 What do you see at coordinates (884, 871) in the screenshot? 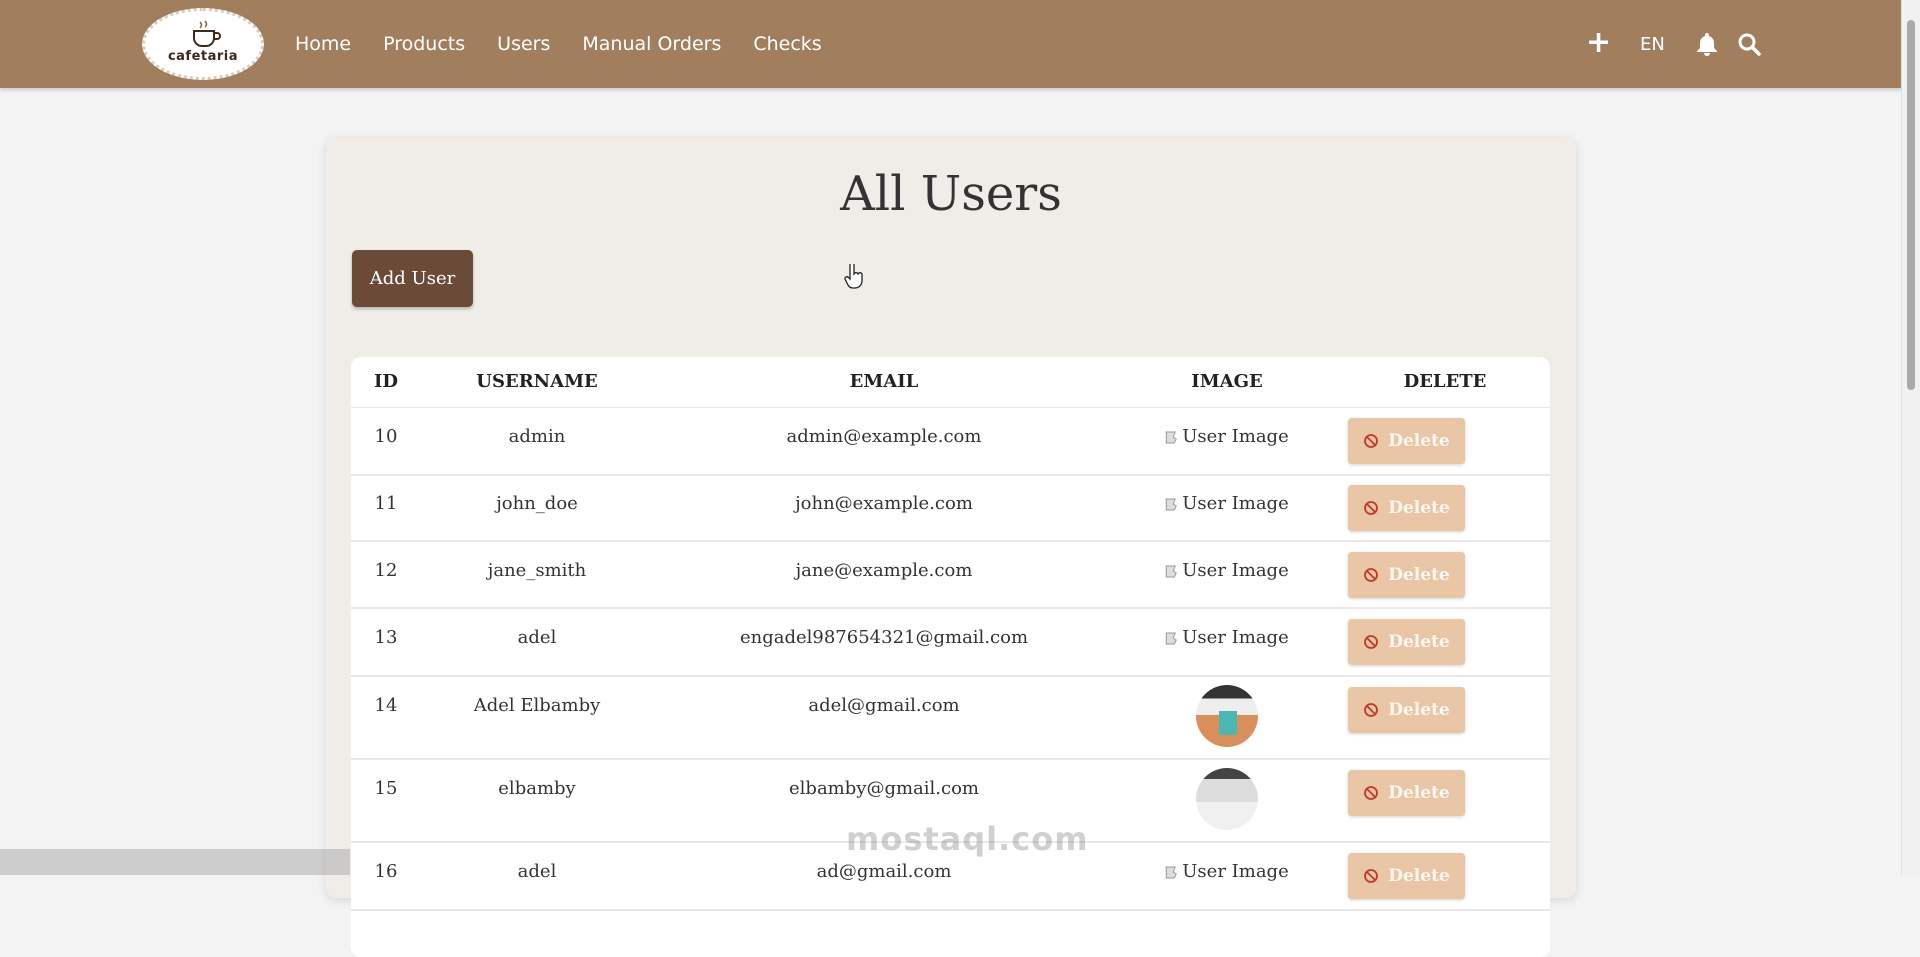
I see `cell-email: ad@gmail.com` at bounding box center [884, 871].